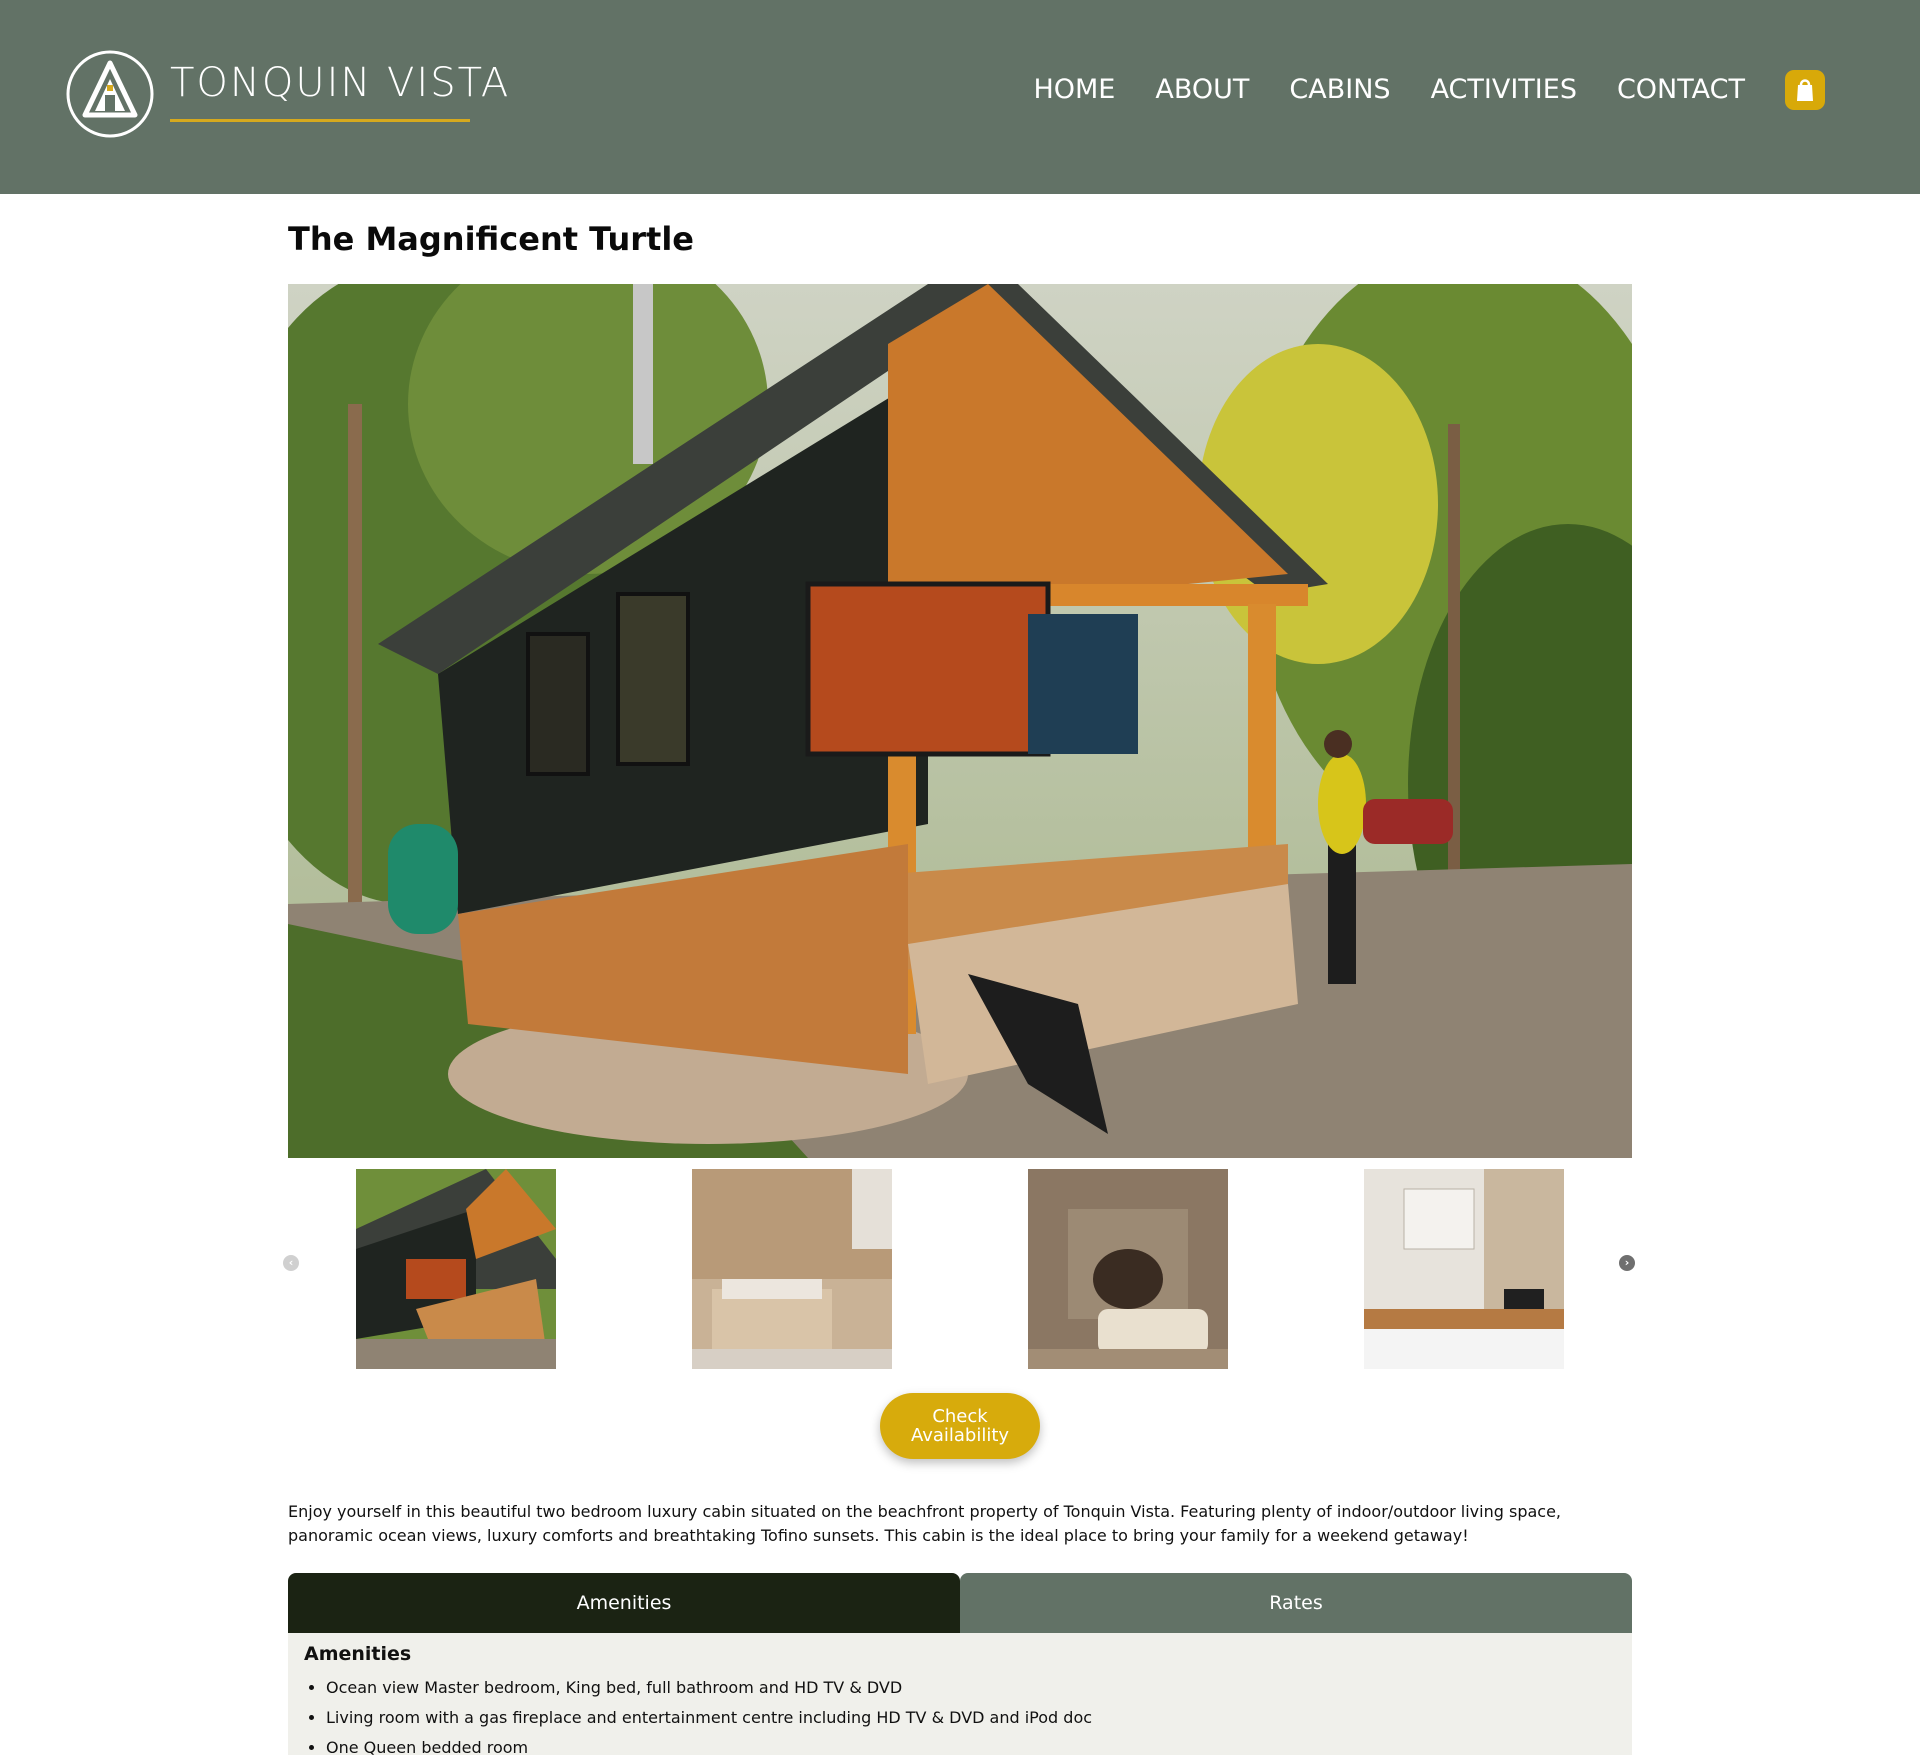 The width and height of the screenshot is (1920, 1755). Describe the element at coordinates (320, 120) in the screenshot. I see `brand-underline` at that location.